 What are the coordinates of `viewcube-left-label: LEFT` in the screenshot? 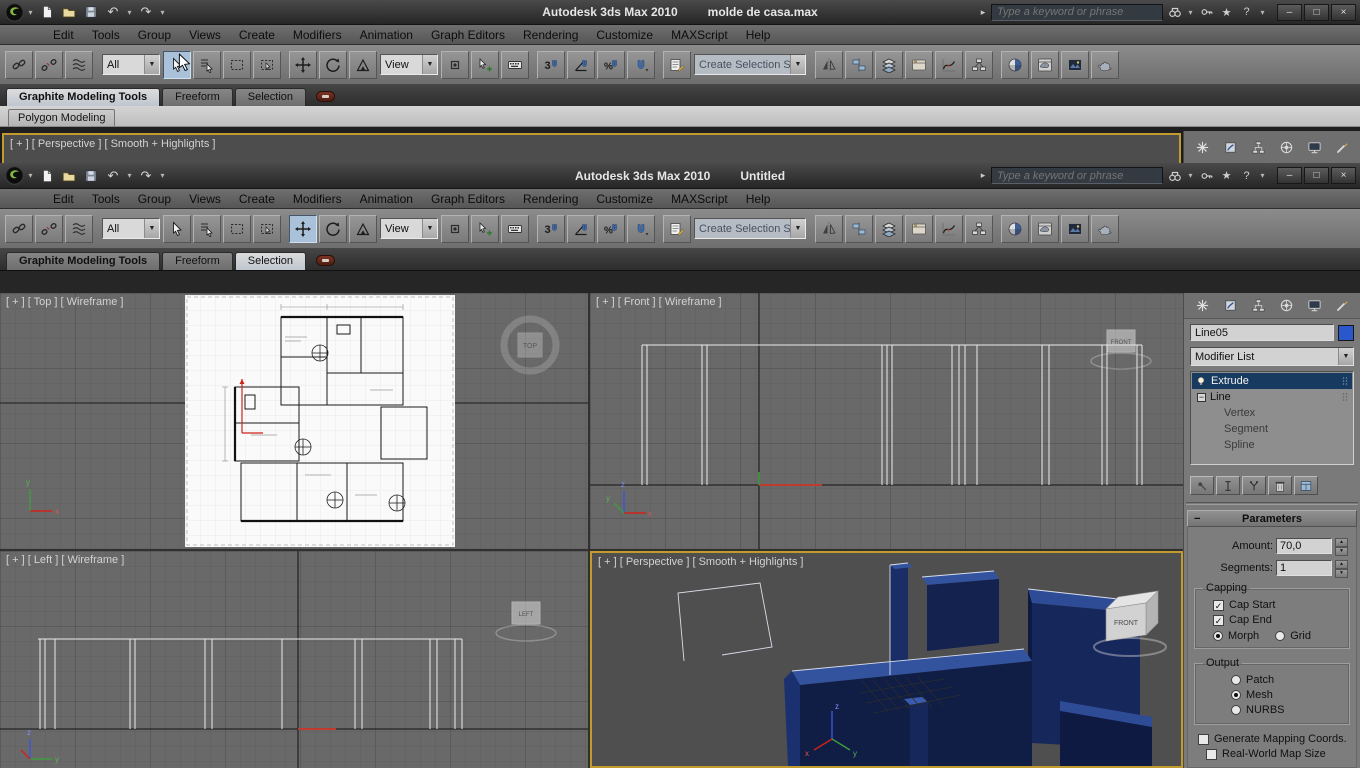 It's located at (526, 615).